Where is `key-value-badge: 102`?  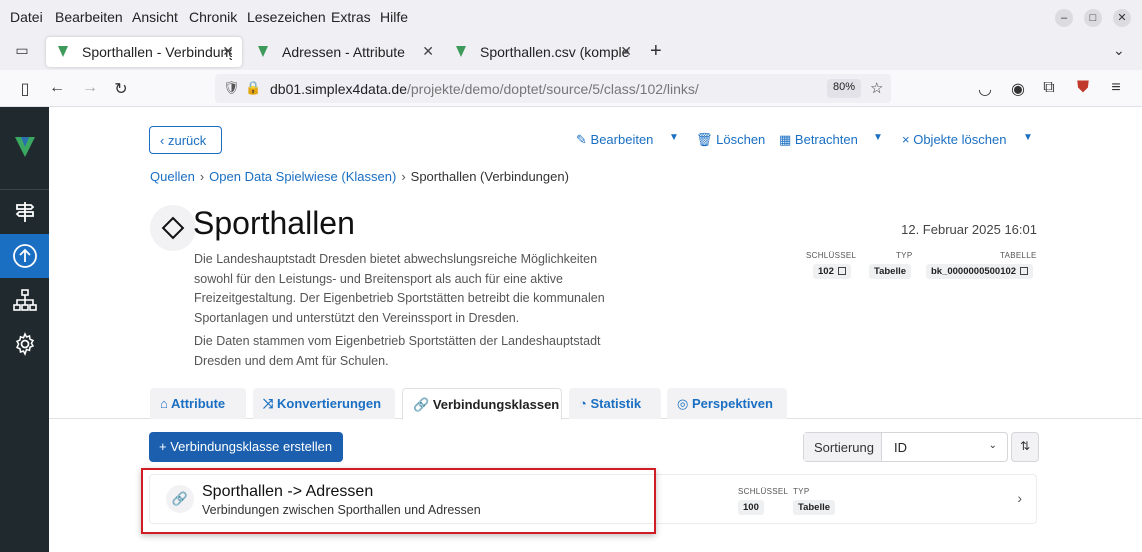
key-value-badge: 102 is located at coordinates (832, 271).